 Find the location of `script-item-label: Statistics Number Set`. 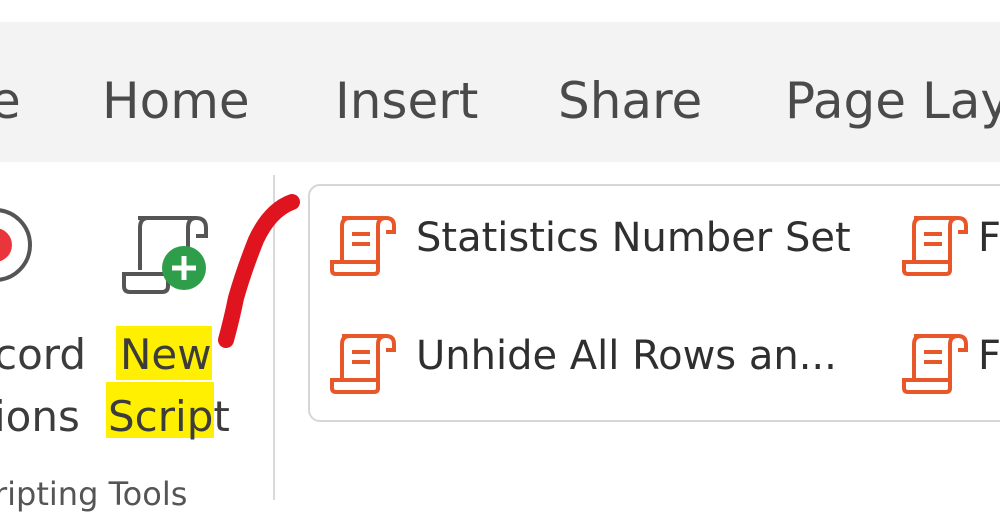

script-item-label: Statistics Number Set is located at coordinates (633, 238).